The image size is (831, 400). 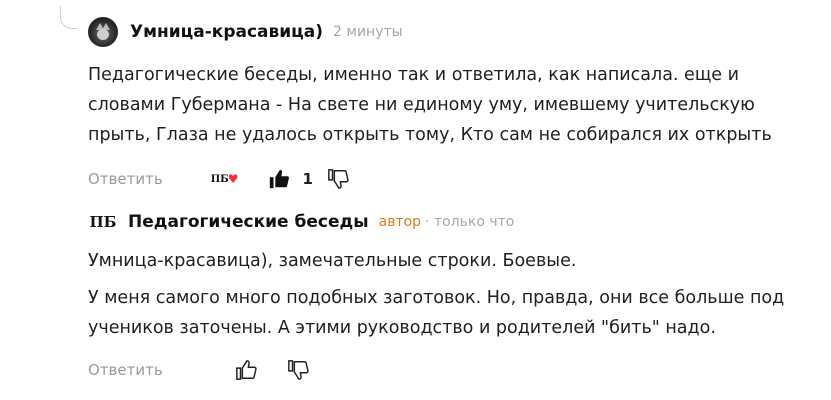 I want to click on thread-connector, so click(x=68, y=17).